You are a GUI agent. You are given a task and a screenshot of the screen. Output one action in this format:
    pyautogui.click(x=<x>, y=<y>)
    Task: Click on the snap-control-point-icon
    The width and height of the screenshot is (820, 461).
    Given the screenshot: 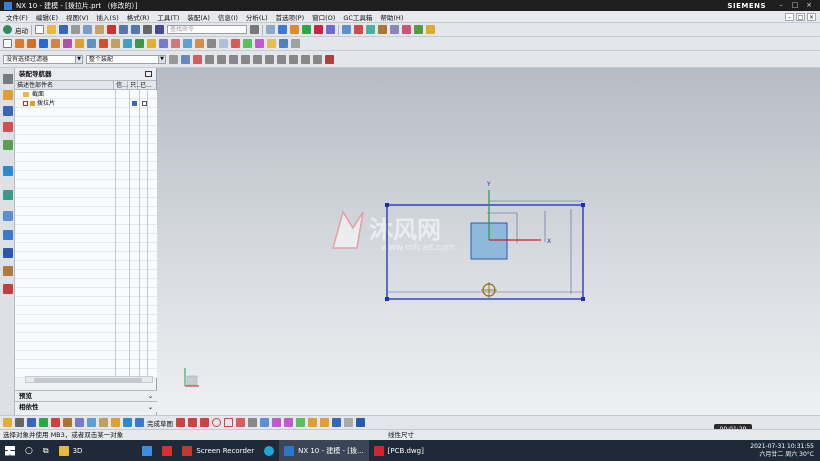 What is the action you would take?
    pyautogui.click(x=293, y=59)
    